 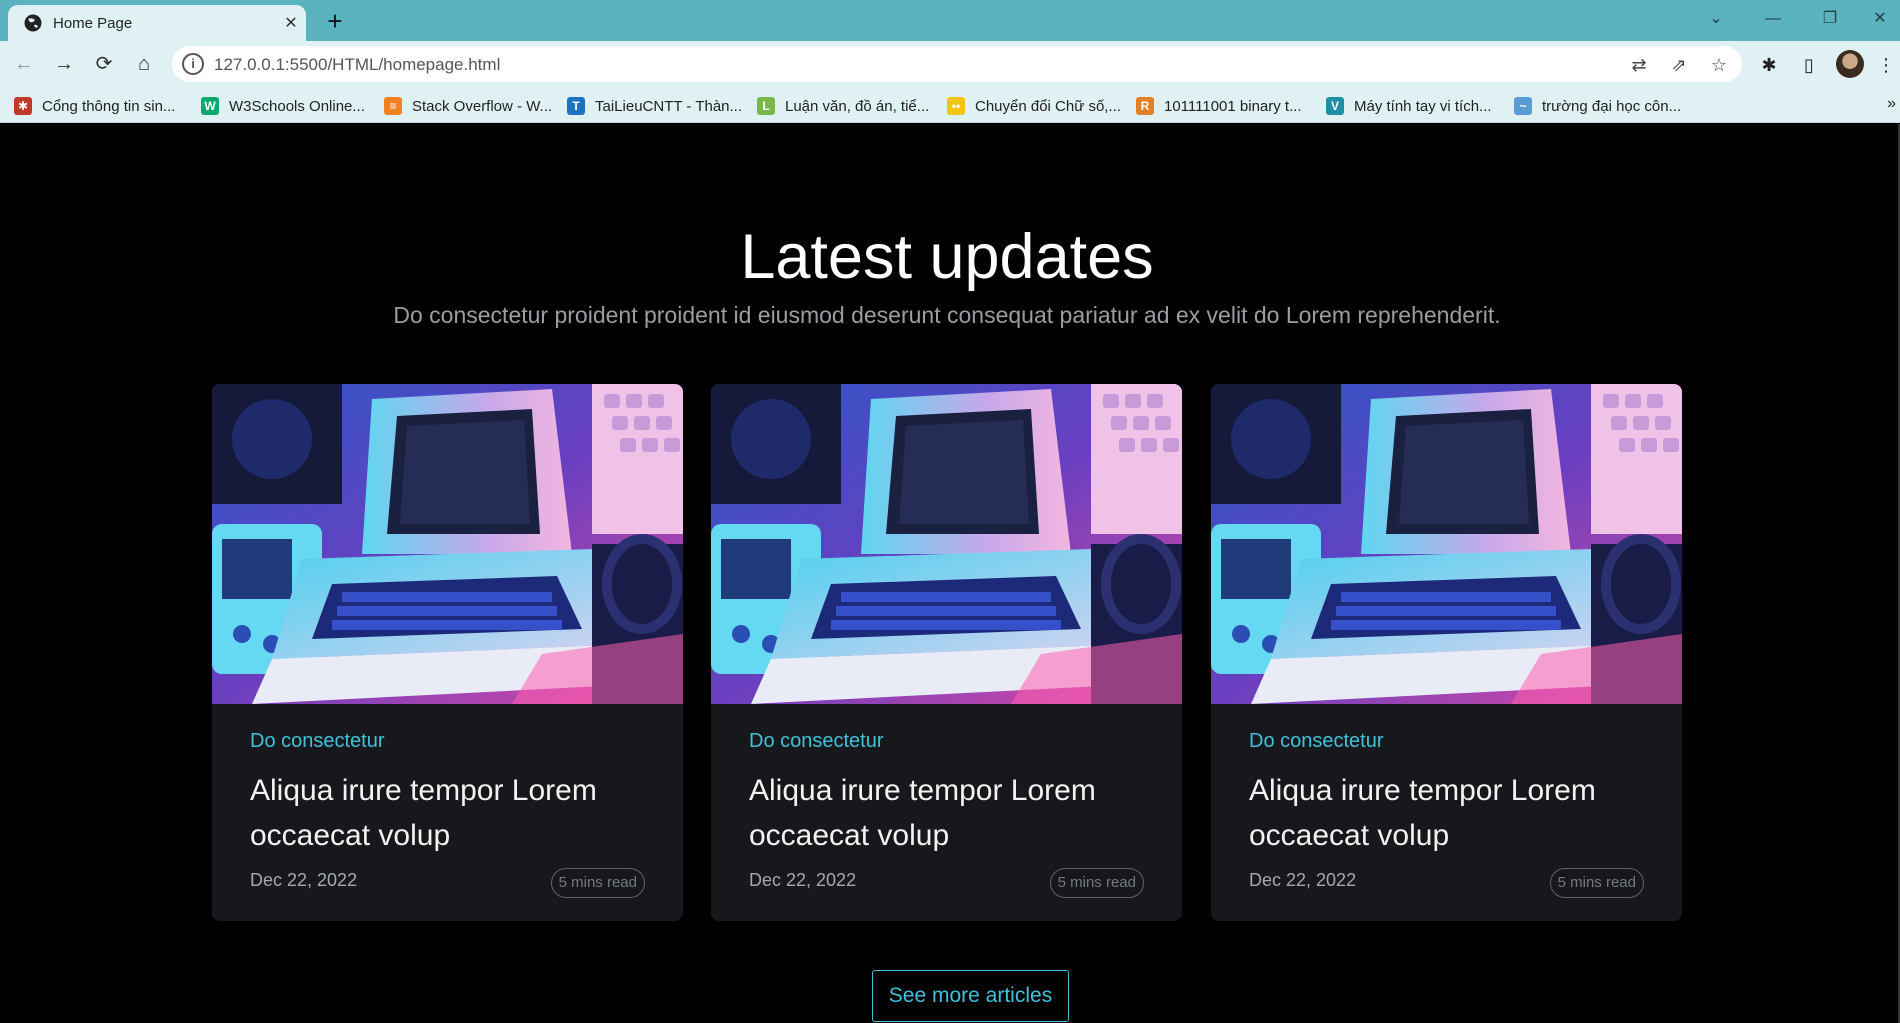 I want to click on see-more-articles-button: See more articles, so click(x=970, y=996).